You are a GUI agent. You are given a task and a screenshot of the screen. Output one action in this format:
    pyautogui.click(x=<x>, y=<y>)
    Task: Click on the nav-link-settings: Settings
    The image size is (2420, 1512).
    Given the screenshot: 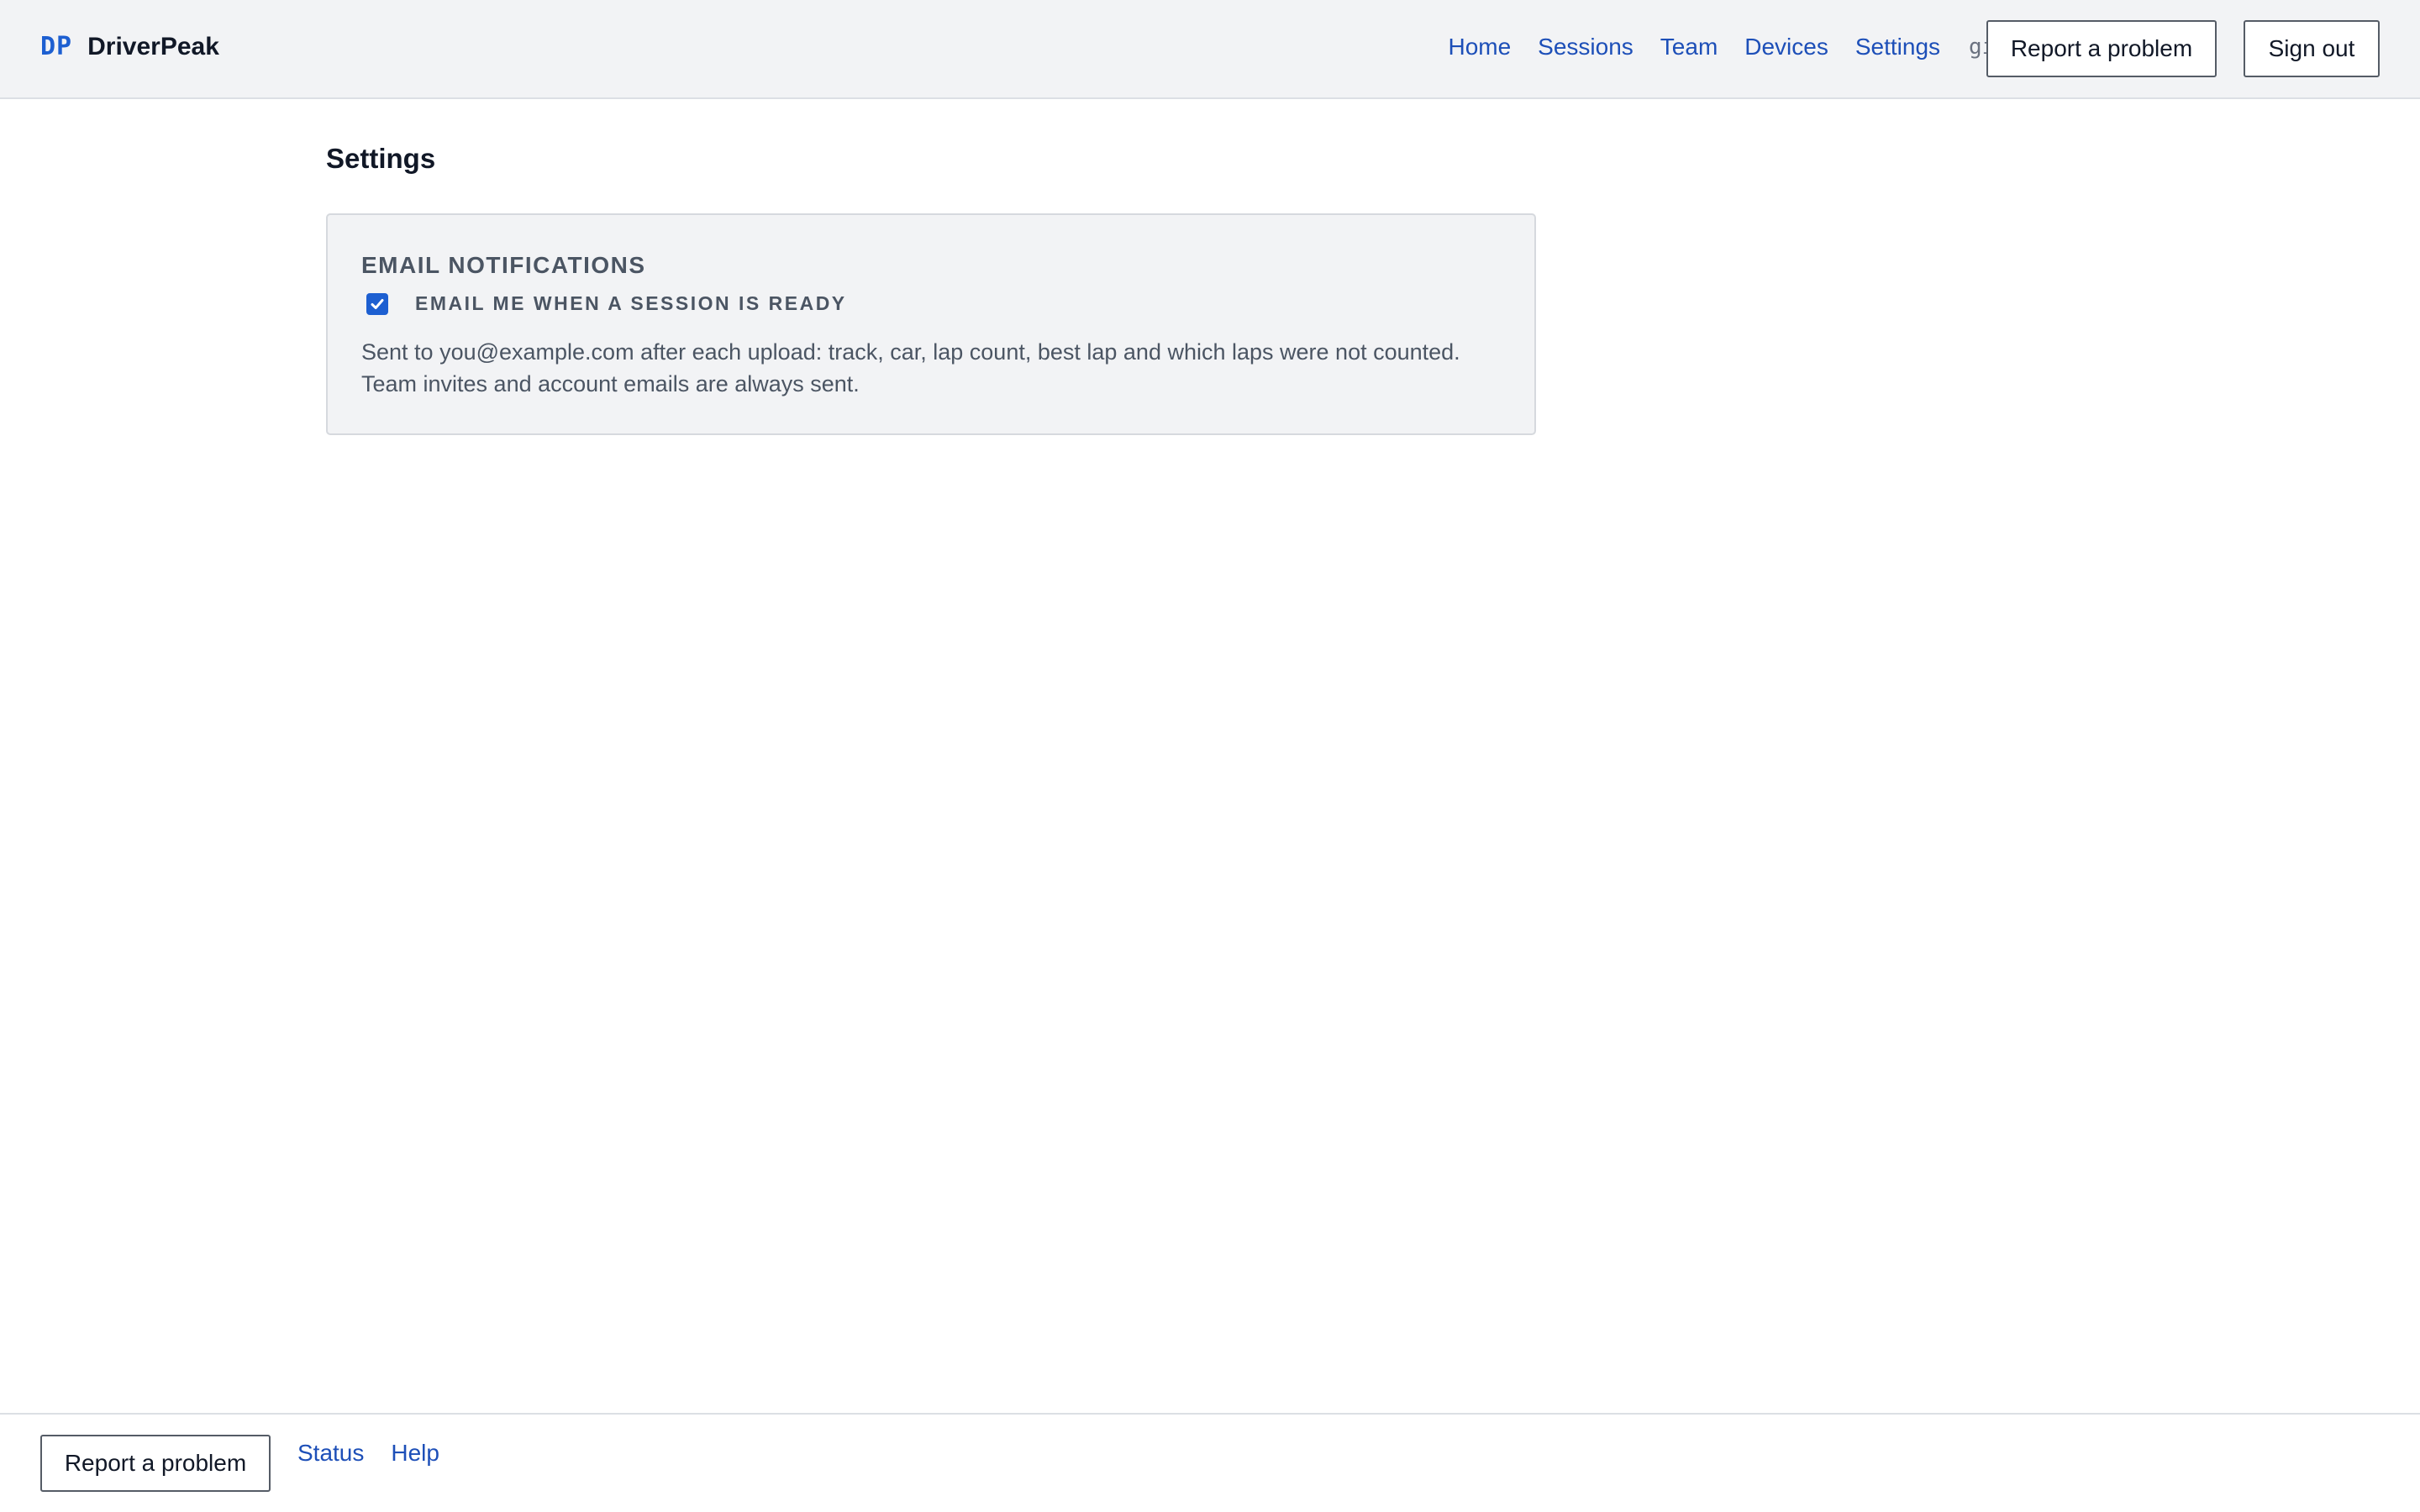 What is the action you would take?
    pyautogui.click(x=1898, y=47)
    